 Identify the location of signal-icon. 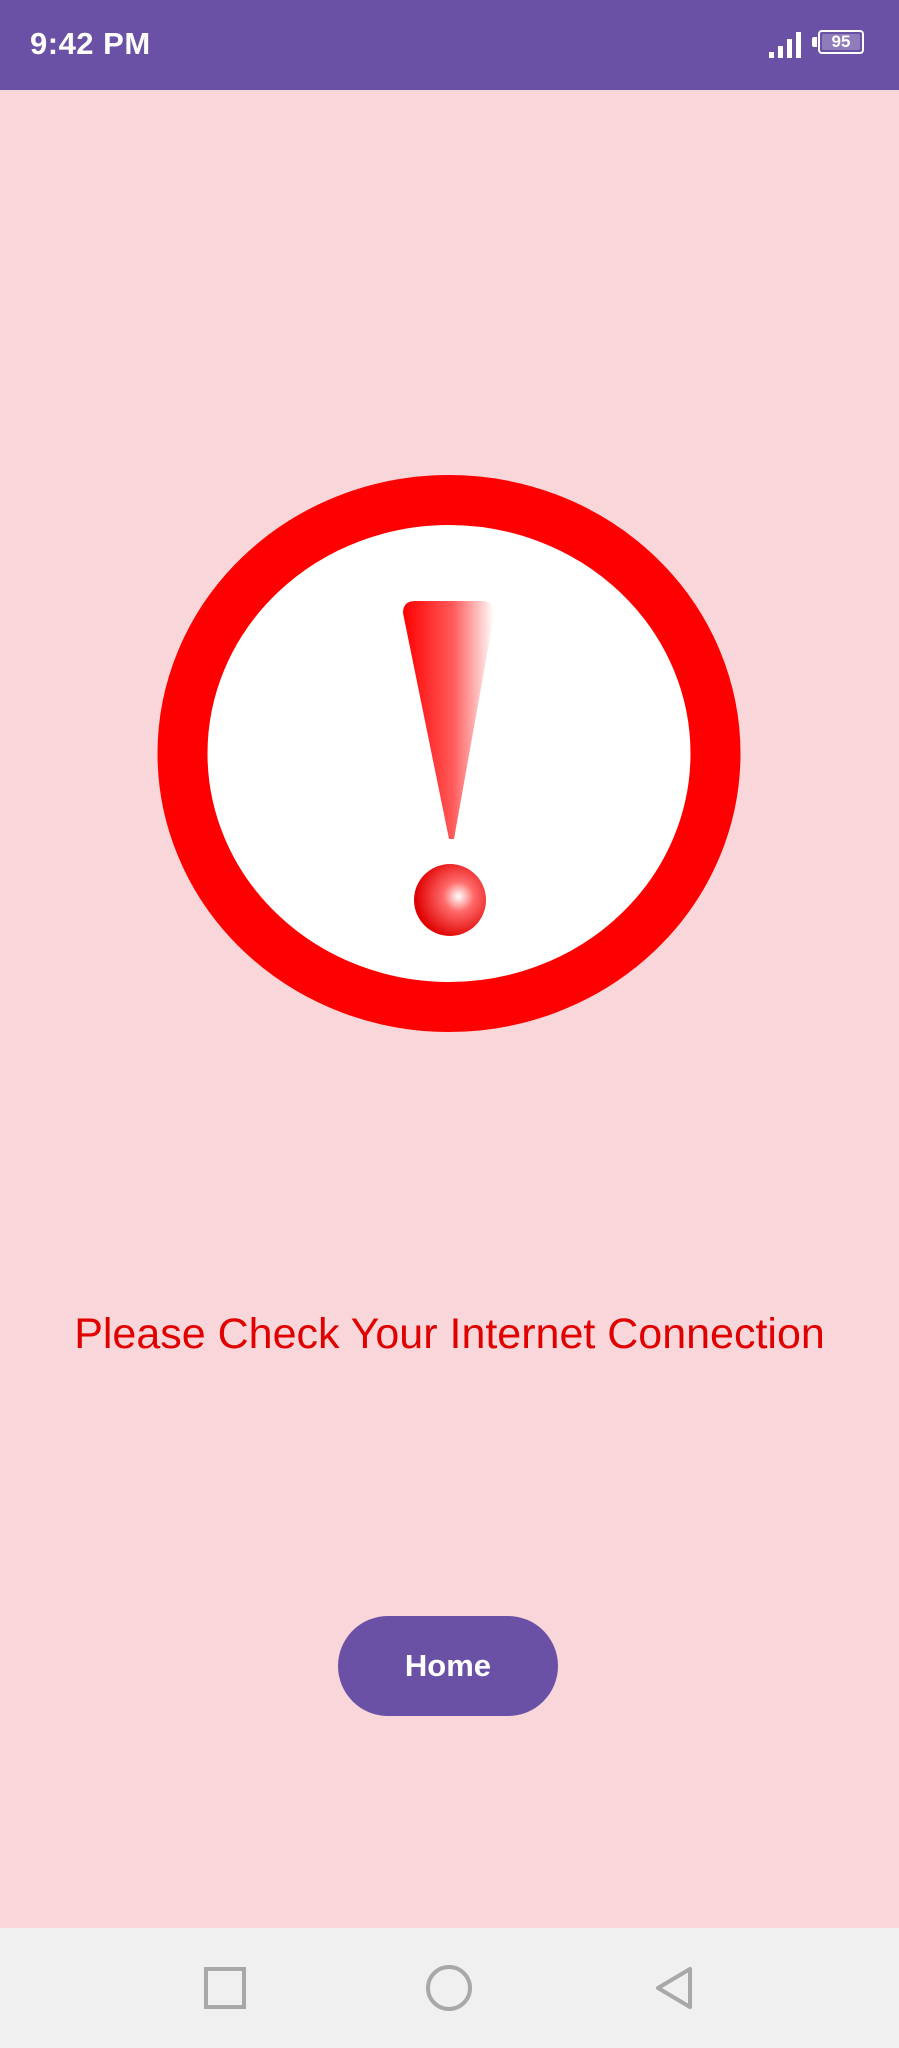
(785, 45).